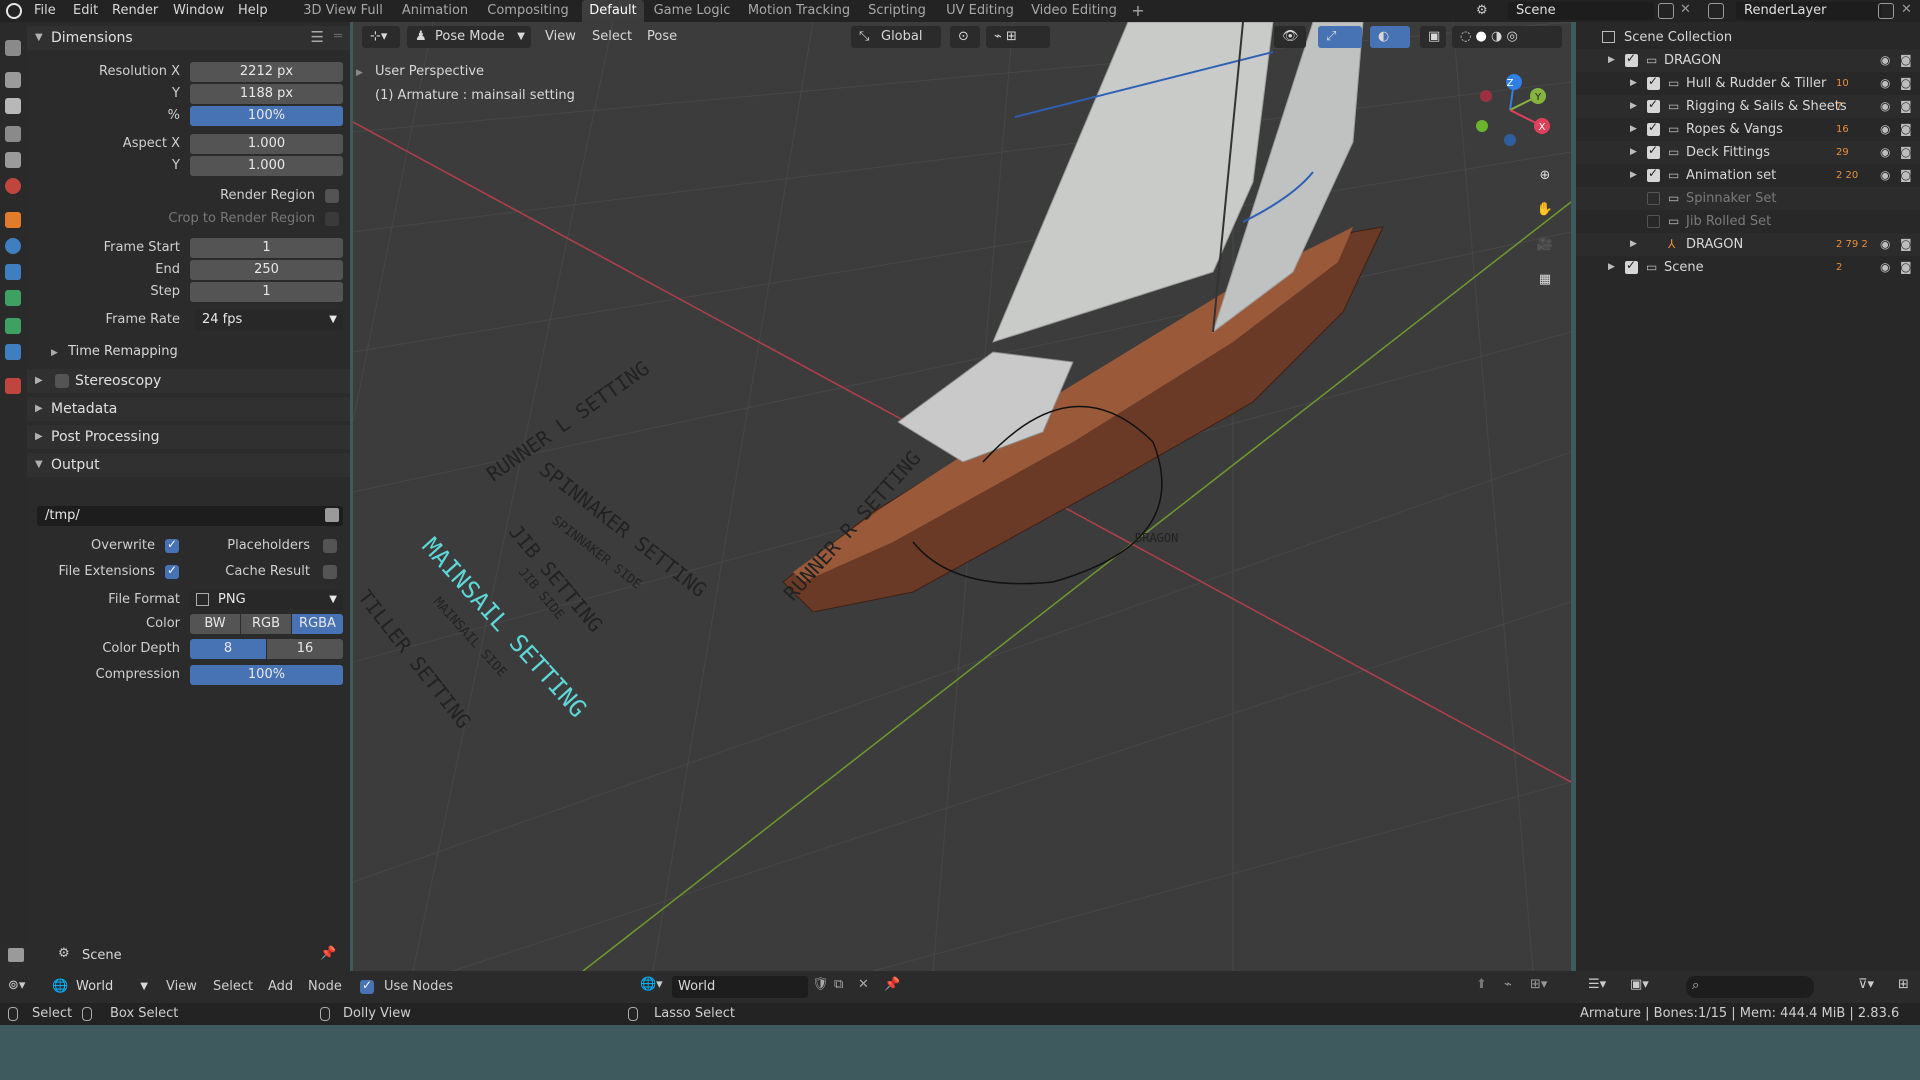 This screenshot has width=1920, height=1080. What do you see at coordinates (13, 386) in the screenshot?
I see `texture-icon` at bounding box center [13, 386].